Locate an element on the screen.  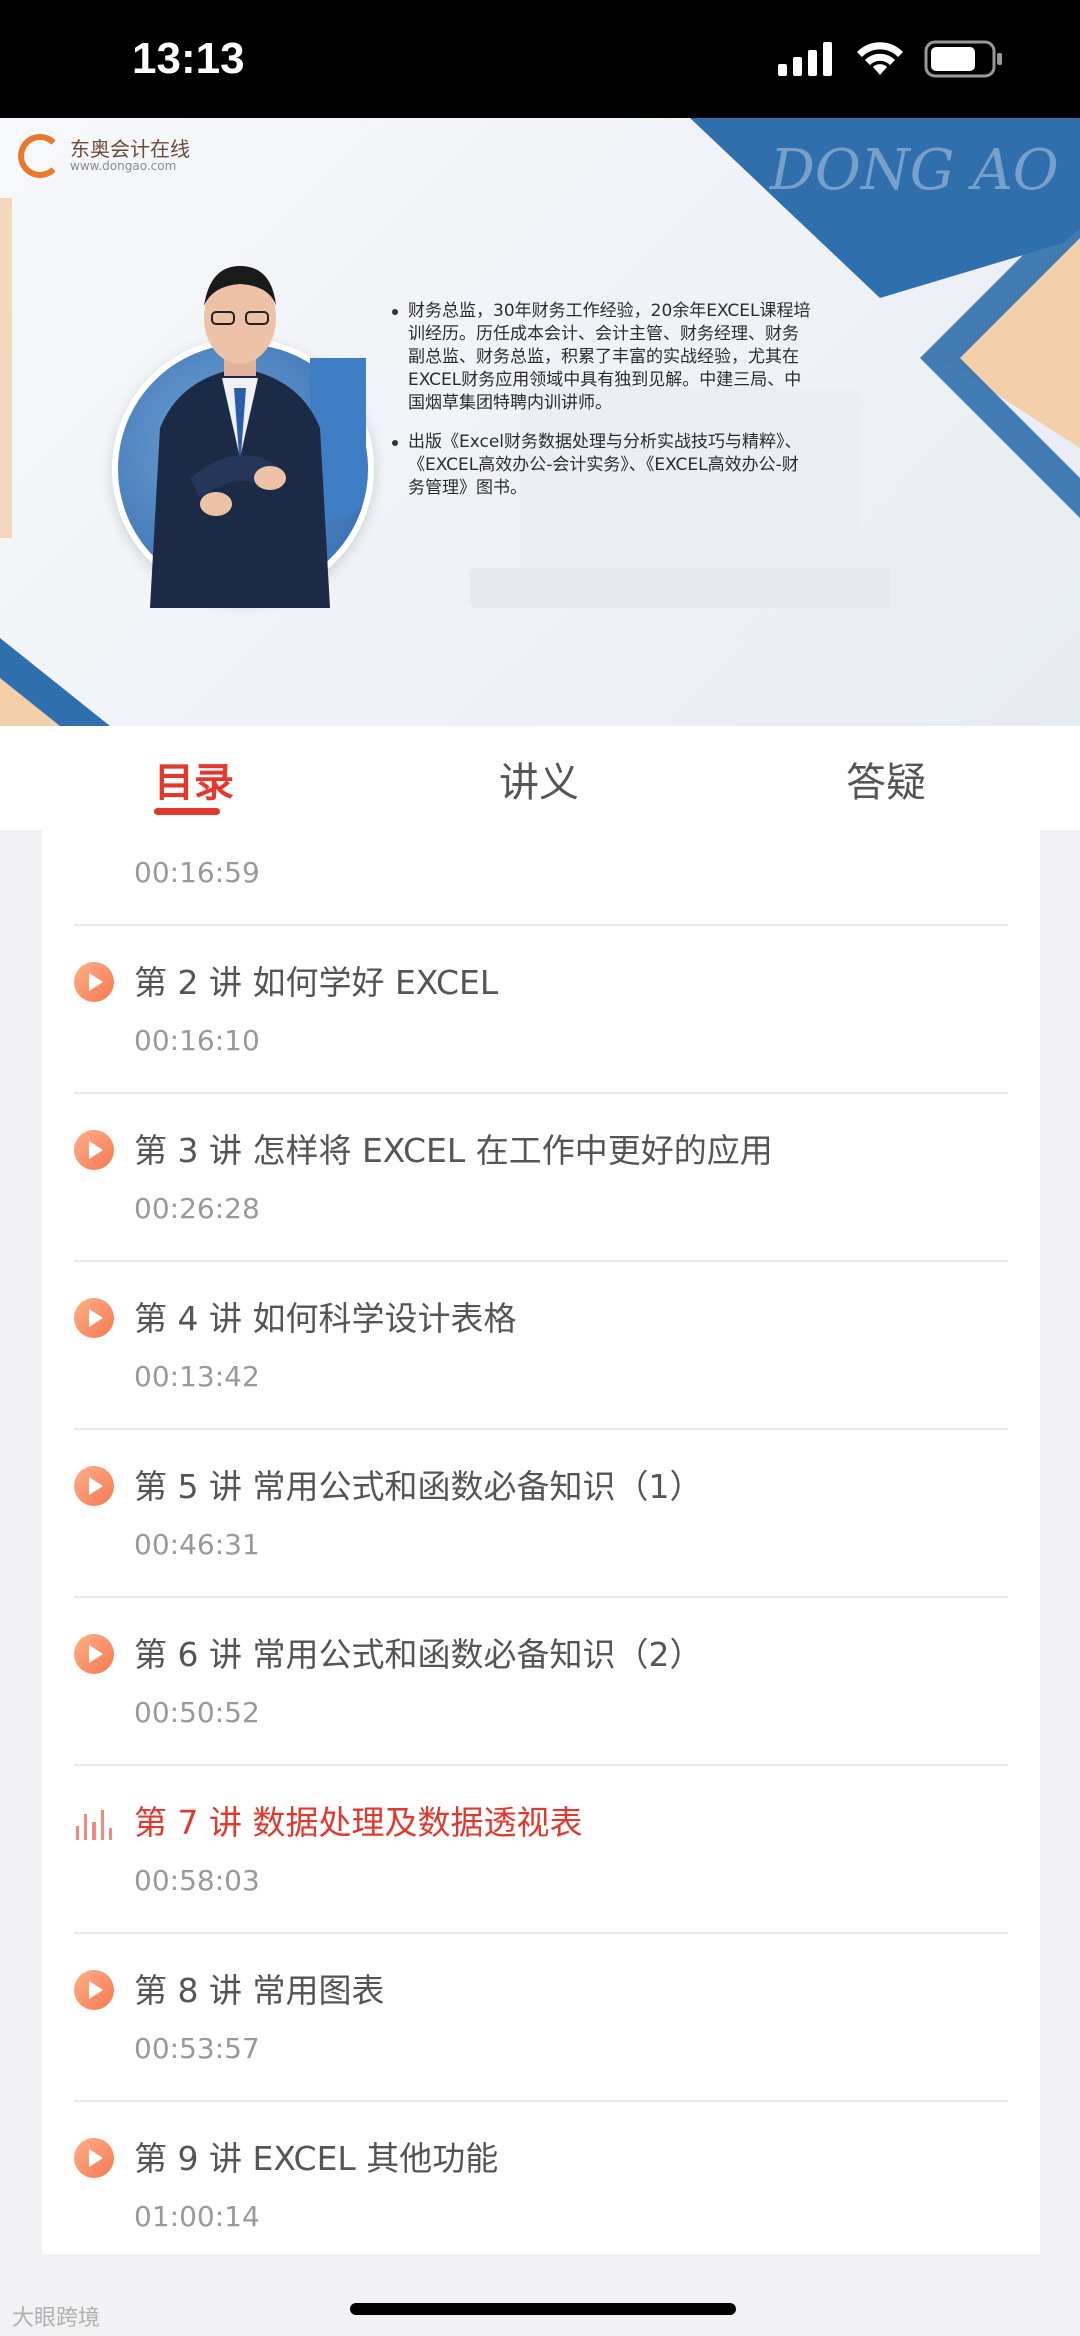
signal-icon is located at coordinates (805, 59).